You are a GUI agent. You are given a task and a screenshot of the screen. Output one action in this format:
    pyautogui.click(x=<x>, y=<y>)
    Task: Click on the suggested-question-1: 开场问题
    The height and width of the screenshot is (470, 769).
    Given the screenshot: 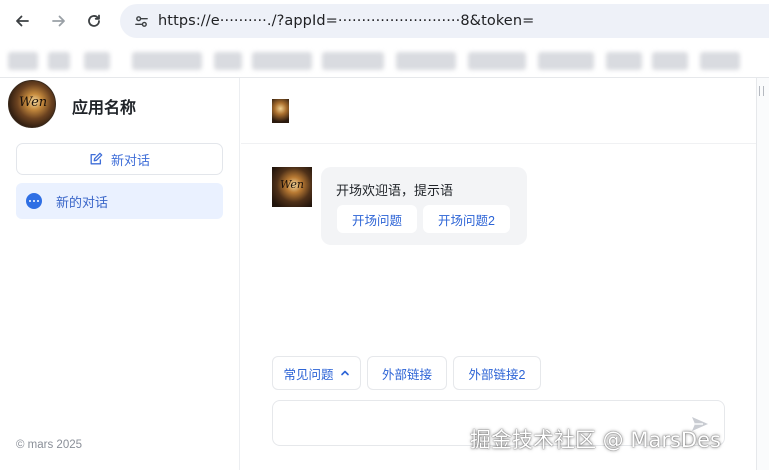 What is the action you would take?
    pyautogui.click(x=377, y=219)
    